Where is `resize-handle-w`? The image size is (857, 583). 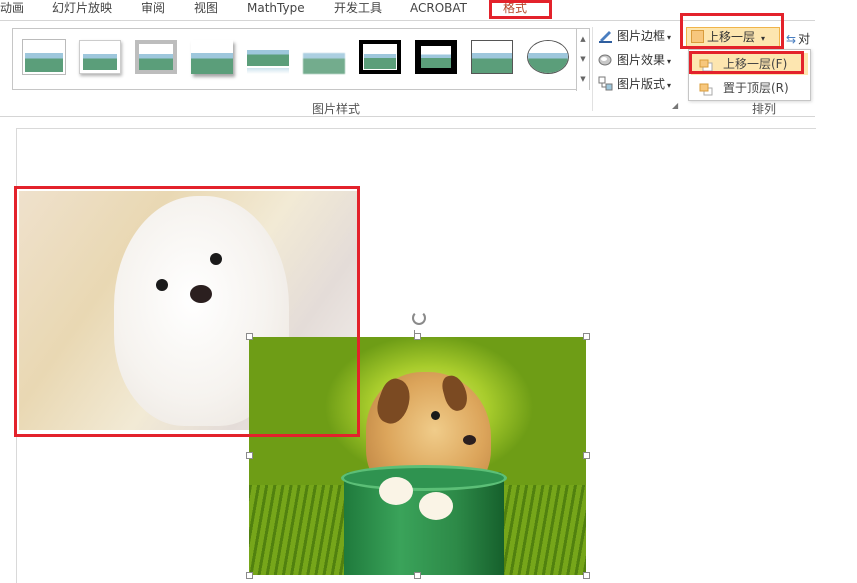
resize-handle-w is located at coordinates (249, 455).